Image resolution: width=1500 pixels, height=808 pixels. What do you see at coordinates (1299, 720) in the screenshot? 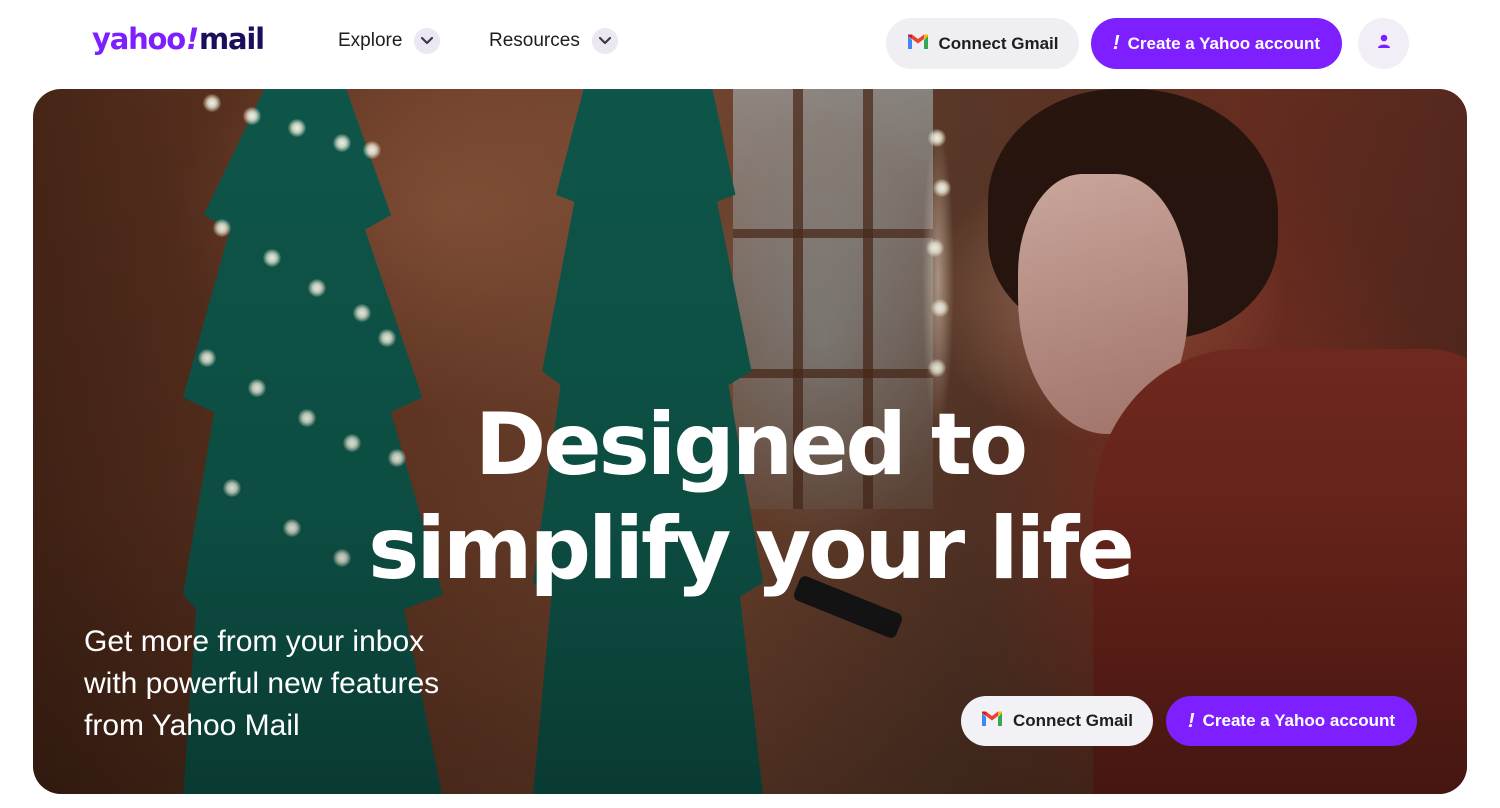
I see `hero-create-account-label: Create a Yahoo account` at bounding box center [1299, 720].